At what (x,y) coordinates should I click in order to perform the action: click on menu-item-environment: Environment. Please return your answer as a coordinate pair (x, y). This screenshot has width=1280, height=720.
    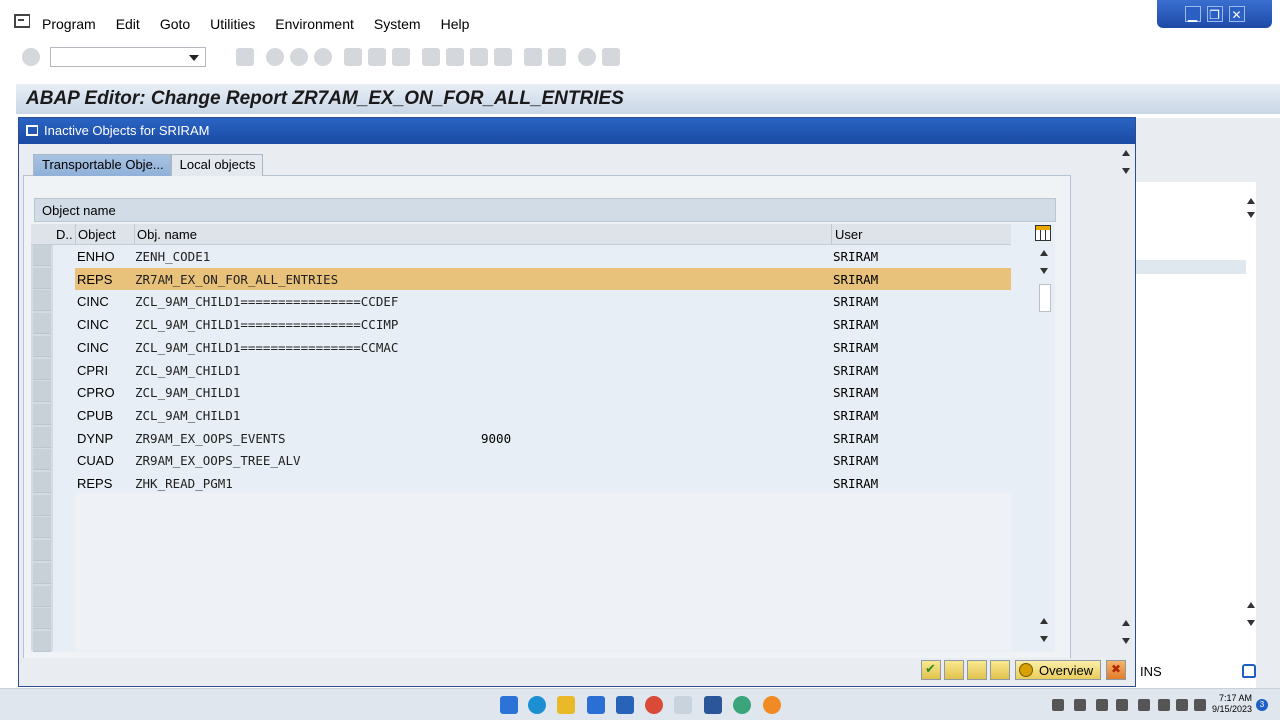
    Looking at the image, I should click on (314, 24).